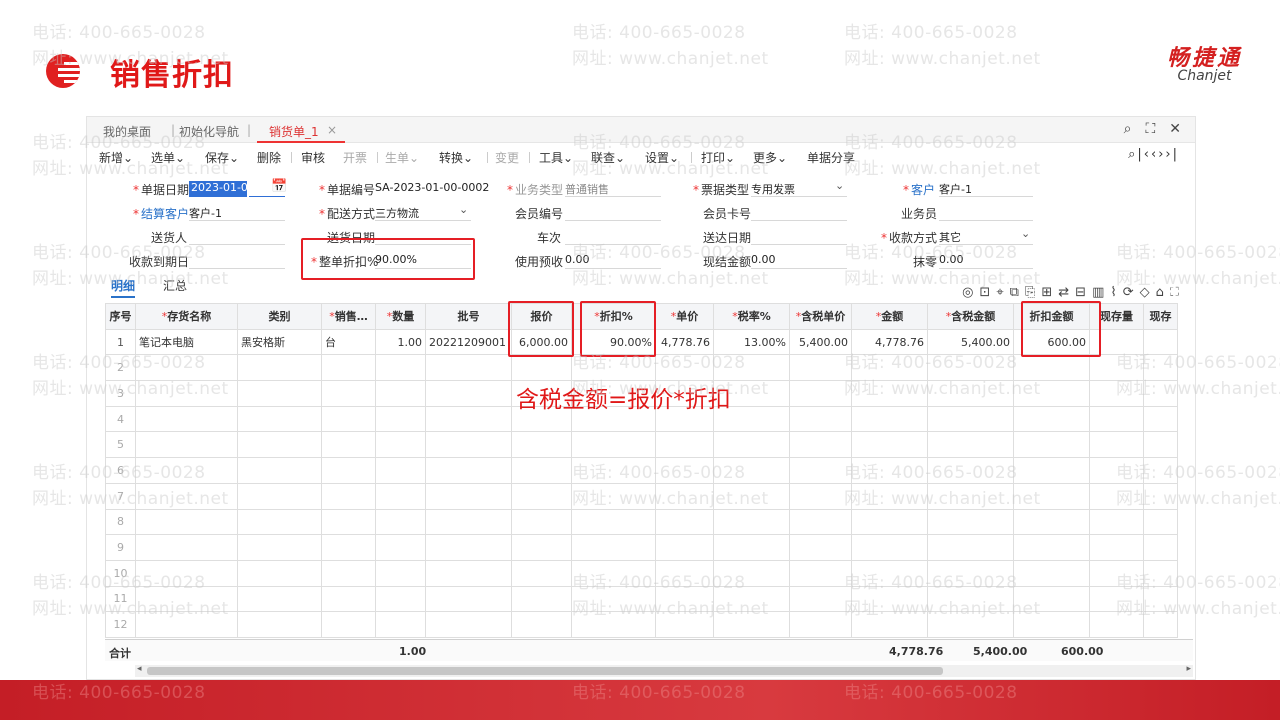  I want to click on prepay-field: 0.00, so click(613, 261).